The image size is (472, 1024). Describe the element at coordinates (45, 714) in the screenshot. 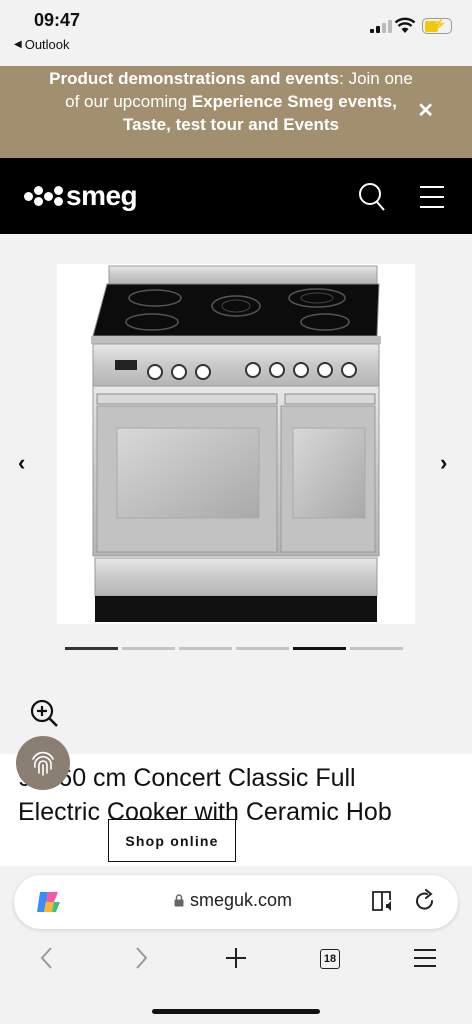

I see `zoom-in-icon` at that location.